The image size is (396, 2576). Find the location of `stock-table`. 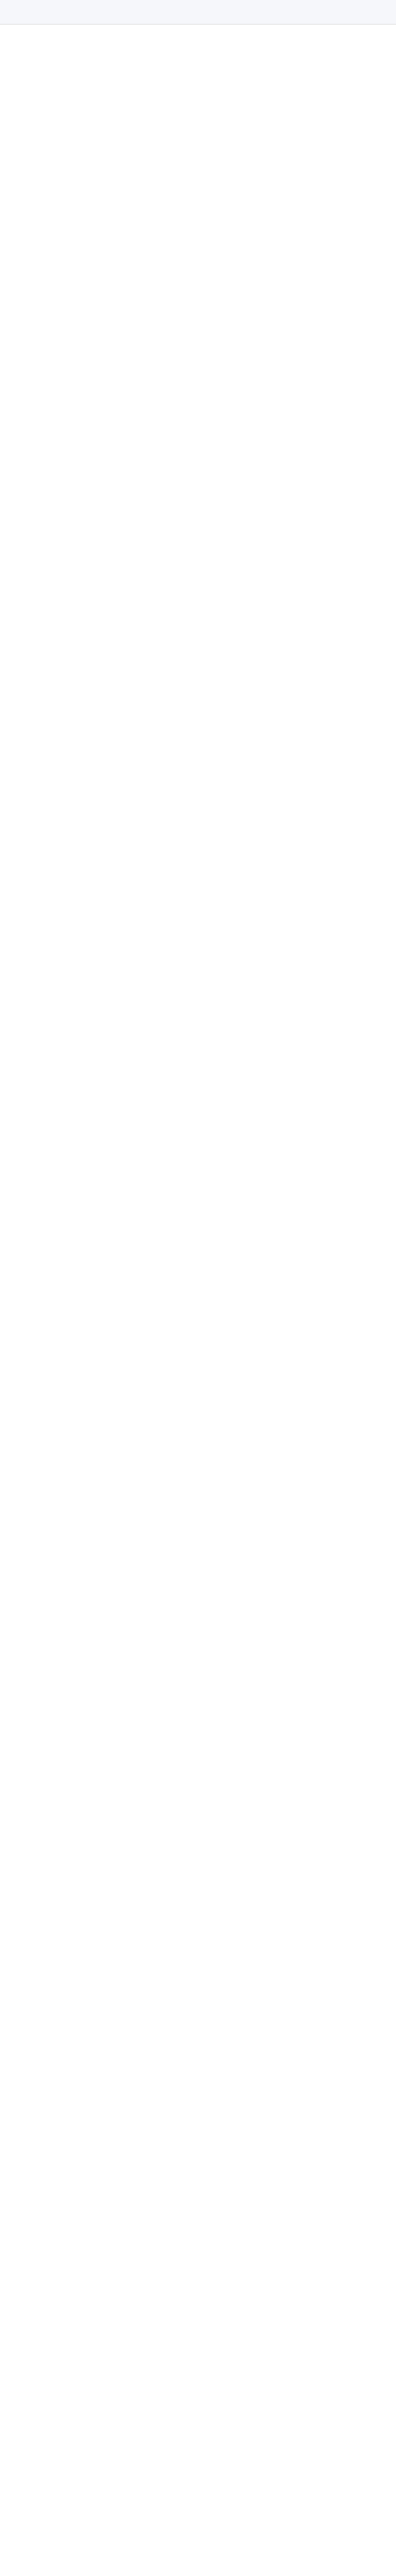

stock-table is located at coordinates (198, 12).